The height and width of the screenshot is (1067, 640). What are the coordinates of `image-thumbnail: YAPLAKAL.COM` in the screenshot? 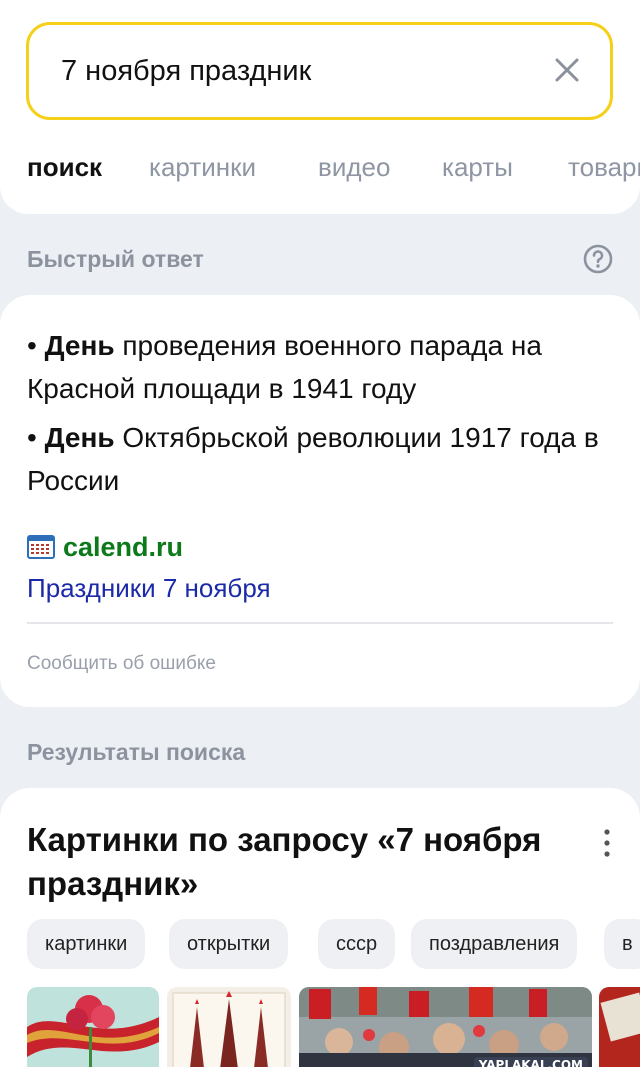 It's located at (445, 1027).